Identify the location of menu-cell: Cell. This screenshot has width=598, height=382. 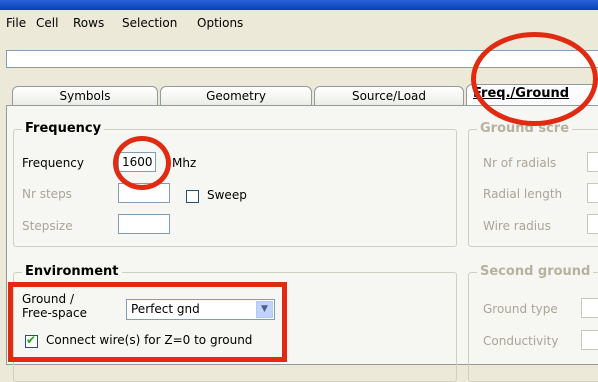
(47, 23).